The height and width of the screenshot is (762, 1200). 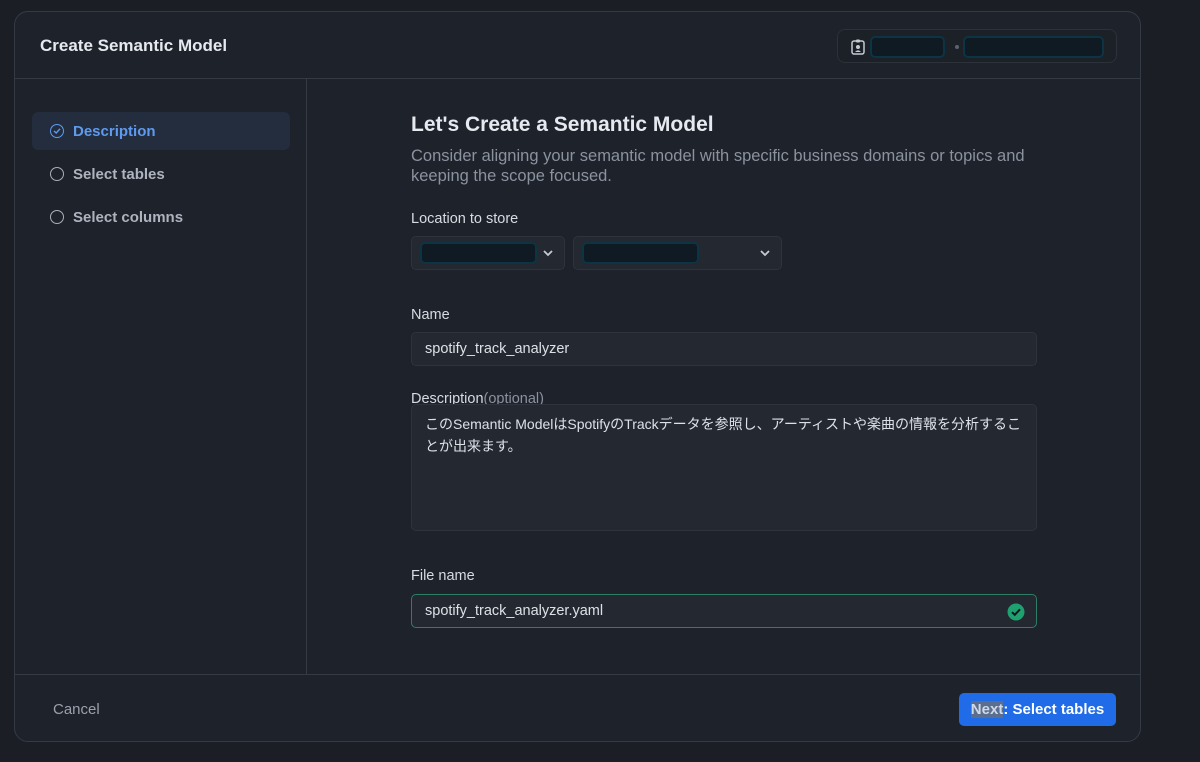 I want to click on context-selector, so click(x=977, y=46).